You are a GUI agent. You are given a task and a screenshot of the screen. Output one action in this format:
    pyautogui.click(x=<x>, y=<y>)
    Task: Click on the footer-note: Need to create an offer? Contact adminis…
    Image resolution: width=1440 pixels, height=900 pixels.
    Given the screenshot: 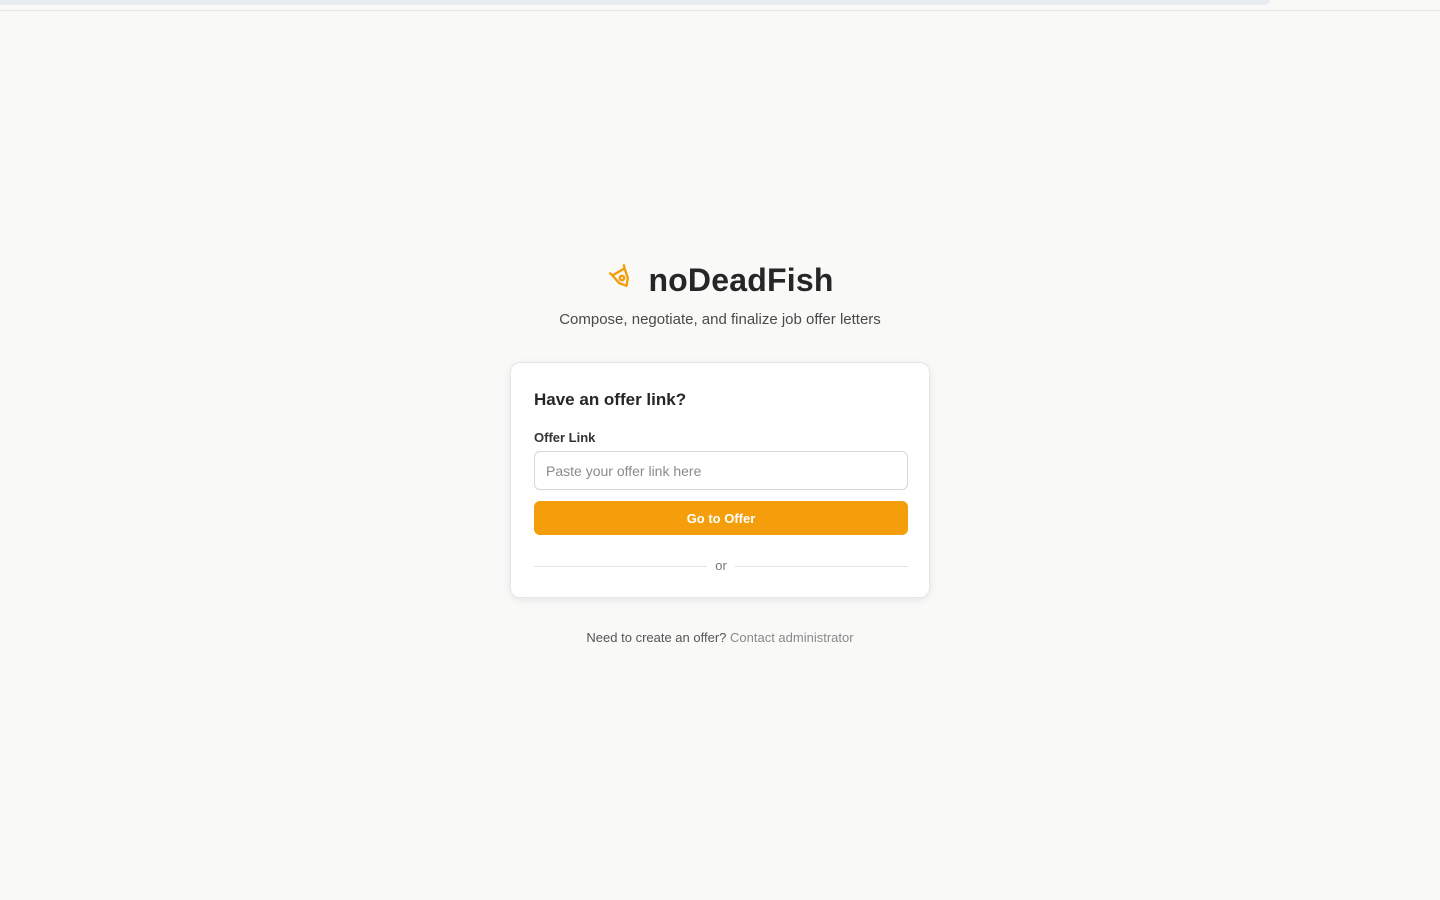 What is the action you would take?
    pyautogui.click(x=720, y=637)
    